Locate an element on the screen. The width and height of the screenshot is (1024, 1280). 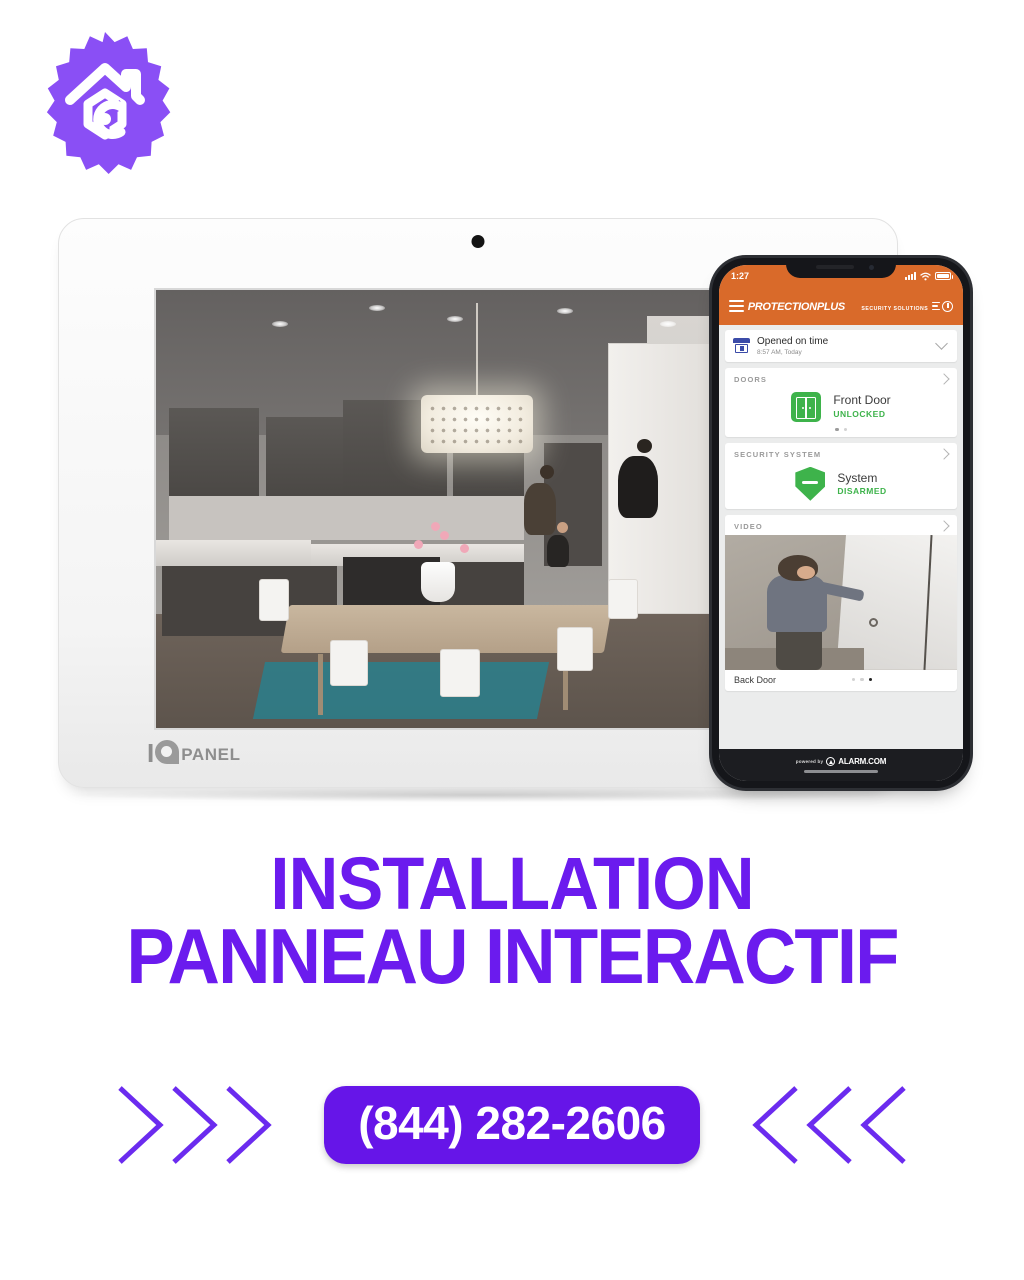
chevrons-right-icon is located at coordinates (202, 1125).